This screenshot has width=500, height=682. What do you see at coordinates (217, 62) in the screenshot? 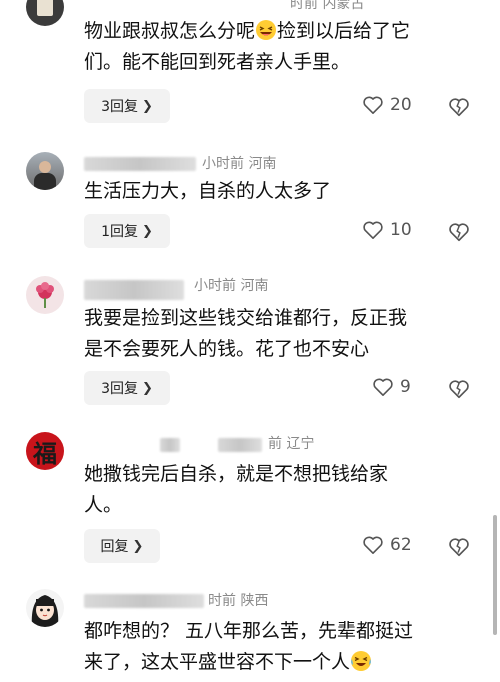
I see `comment-text-part: 们。能不能回到死者亲人手里。` at bounding box center [217, 62].